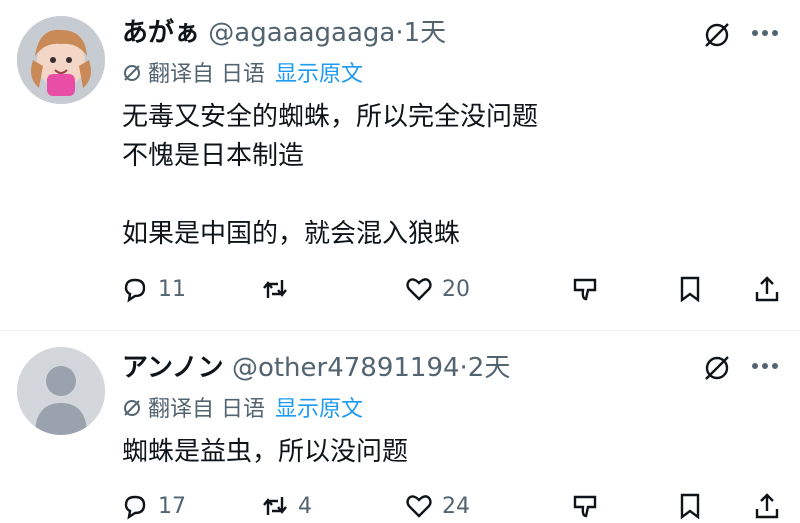 Image resolution: width=800 pixels, height=523 pixels. I want to click on action-bar: 11 20, so click(460, 289).